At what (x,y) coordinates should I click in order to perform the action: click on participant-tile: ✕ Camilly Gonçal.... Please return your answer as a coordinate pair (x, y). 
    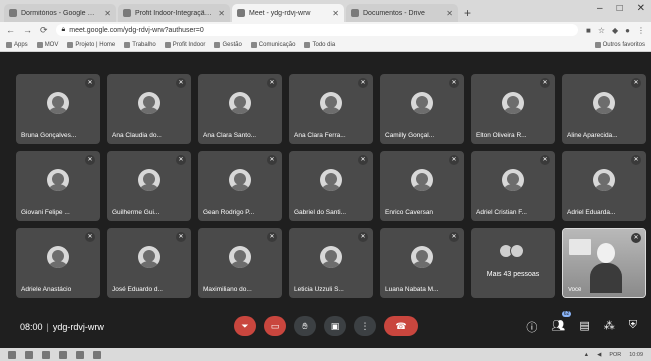
    Looking at the image, I should click on (422, 109).